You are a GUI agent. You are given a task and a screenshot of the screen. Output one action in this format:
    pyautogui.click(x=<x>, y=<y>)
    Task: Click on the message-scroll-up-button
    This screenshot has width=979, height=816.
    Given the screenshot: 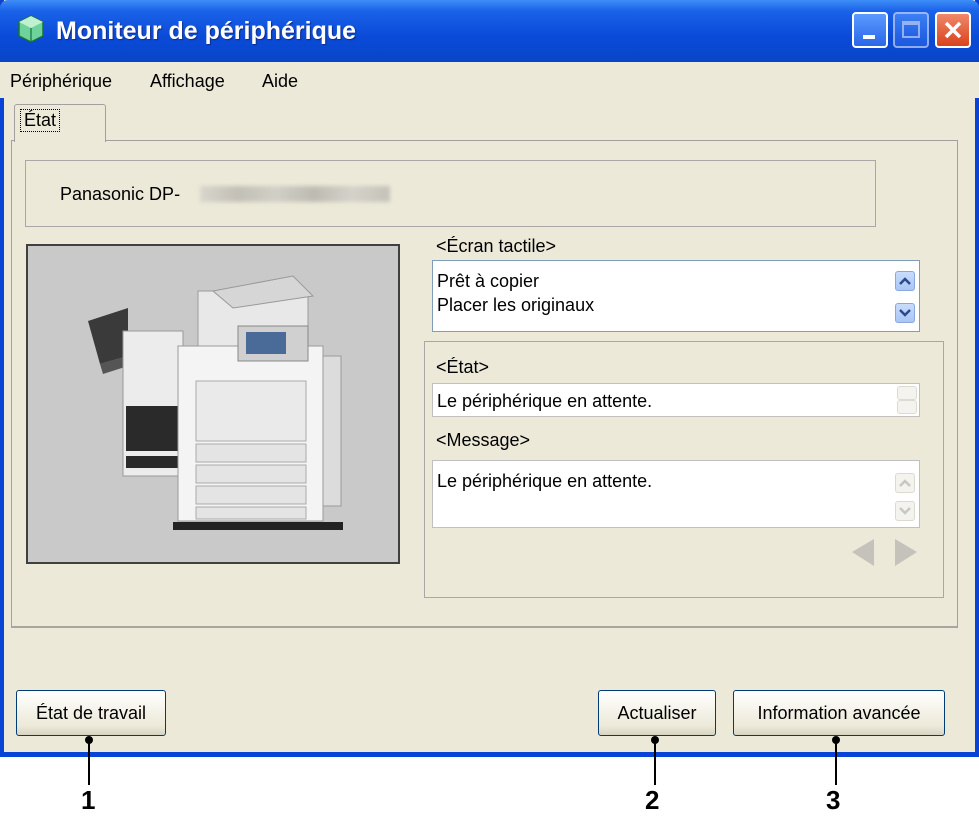 What is the action you would take?
    pyautogui.click(x=905, y=483)
    